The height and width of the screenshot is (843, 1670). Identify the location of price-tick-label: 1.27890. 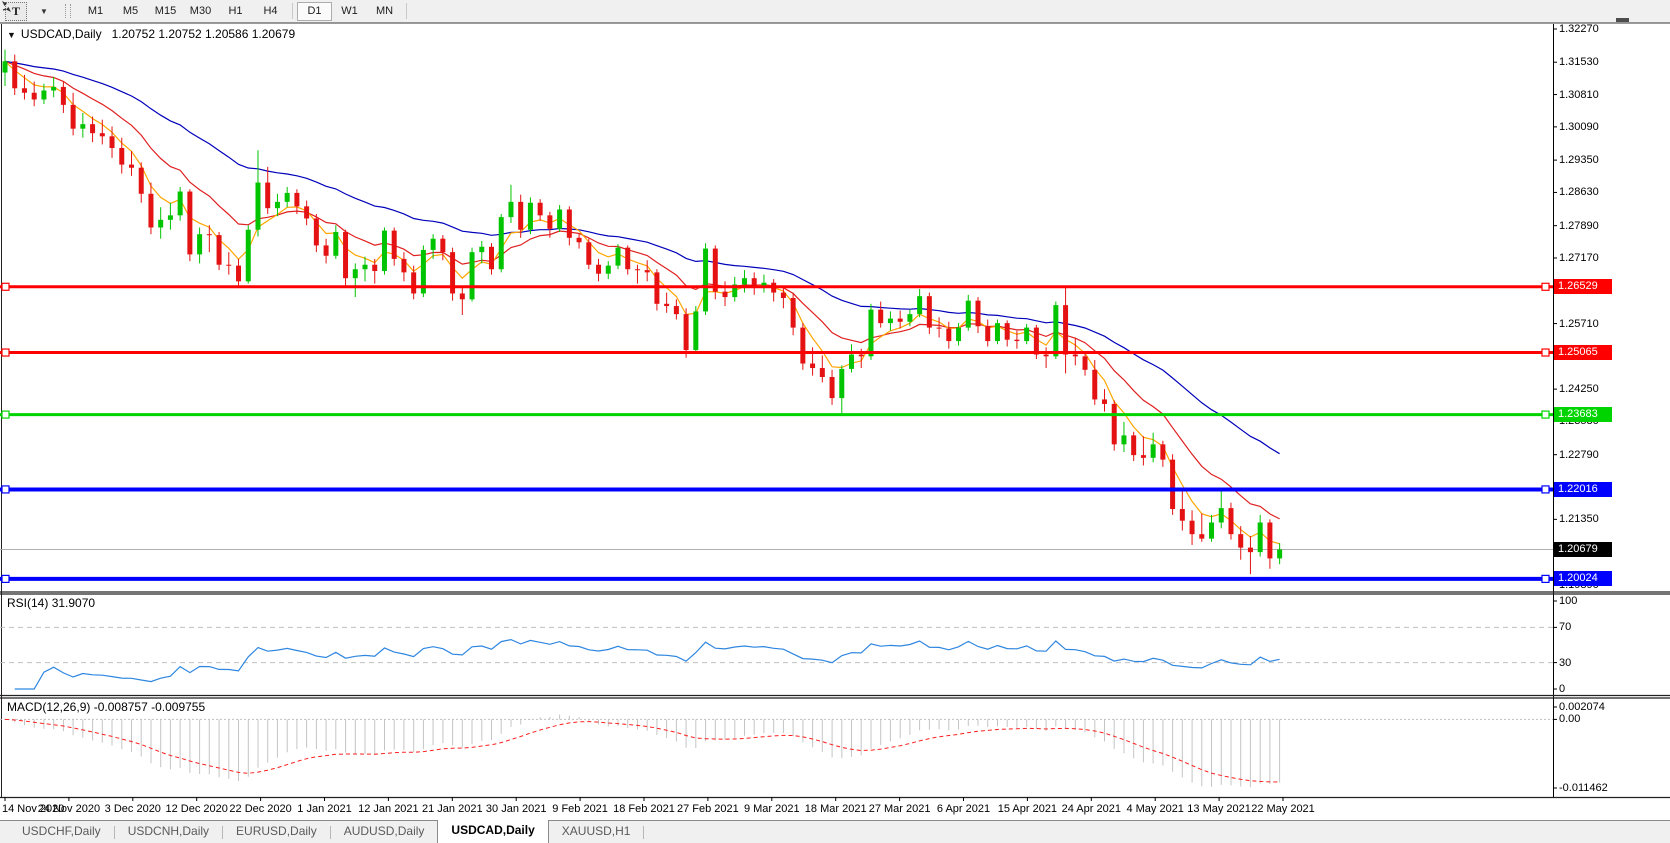
(1579, 225).